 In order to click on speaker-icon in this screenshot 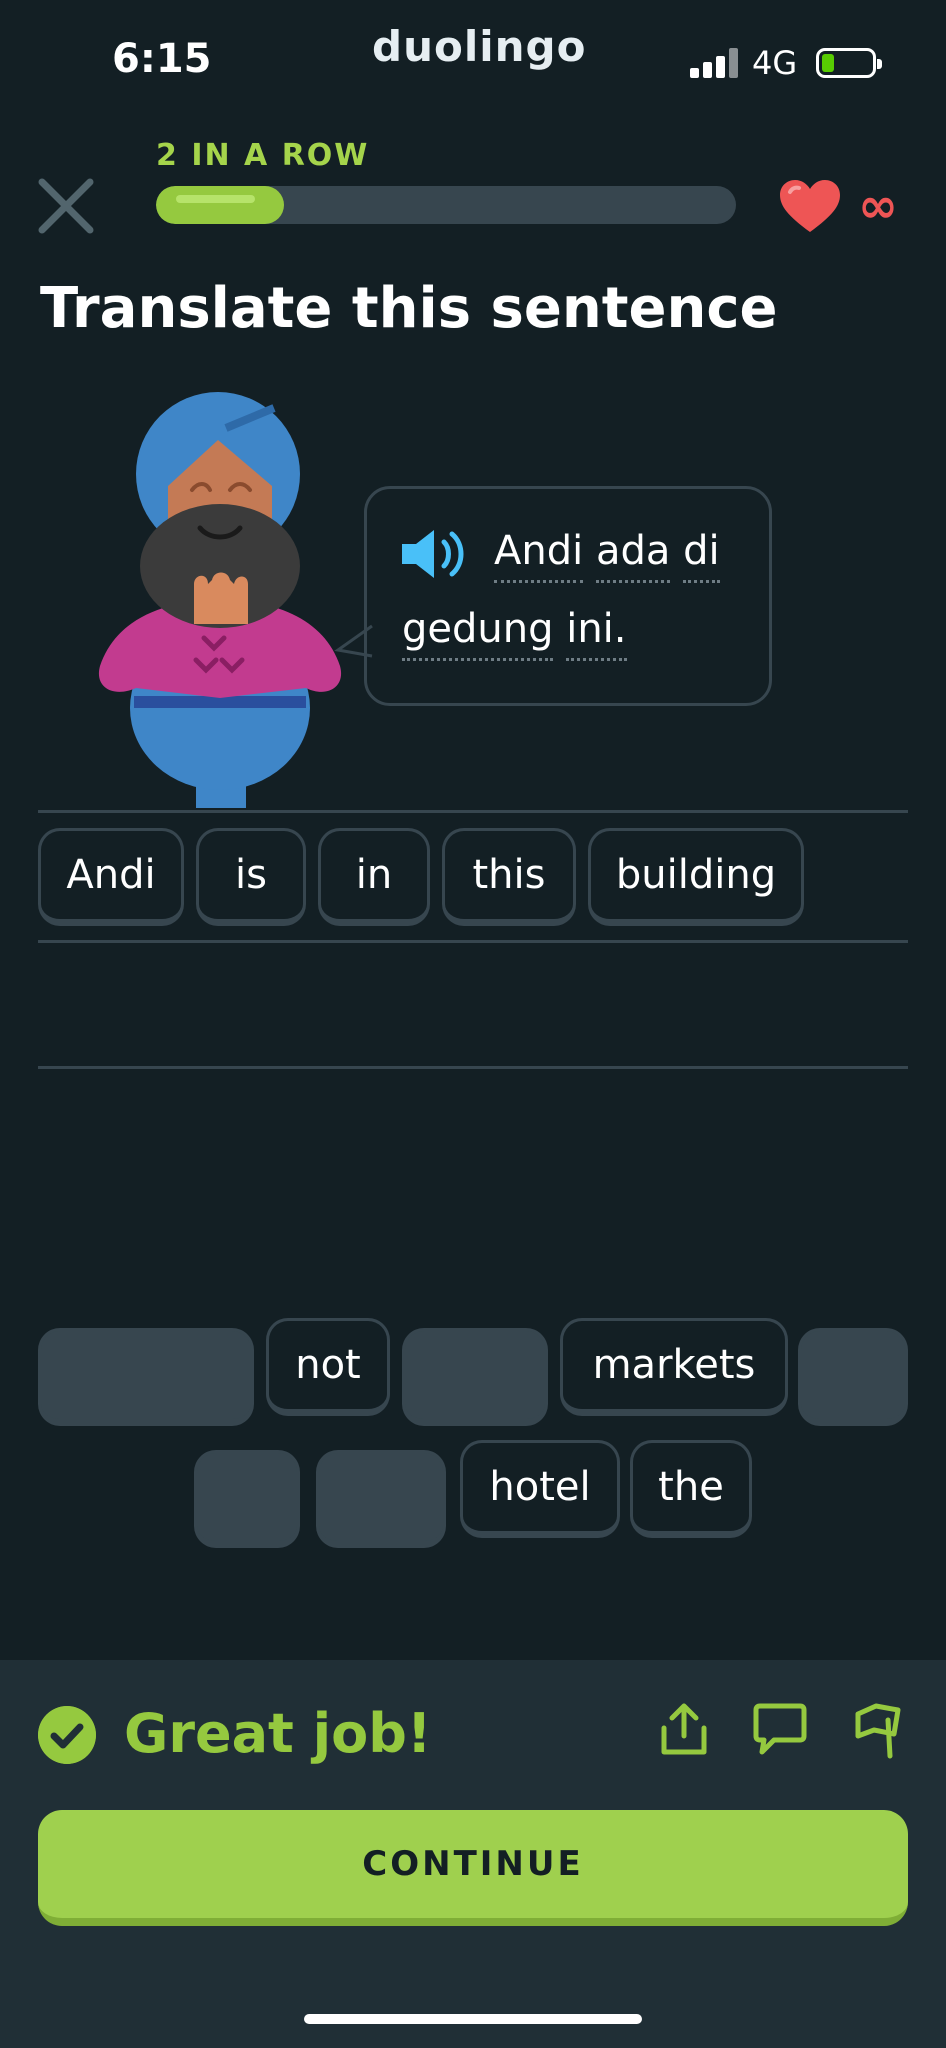, I will do `click(435, 554)`.